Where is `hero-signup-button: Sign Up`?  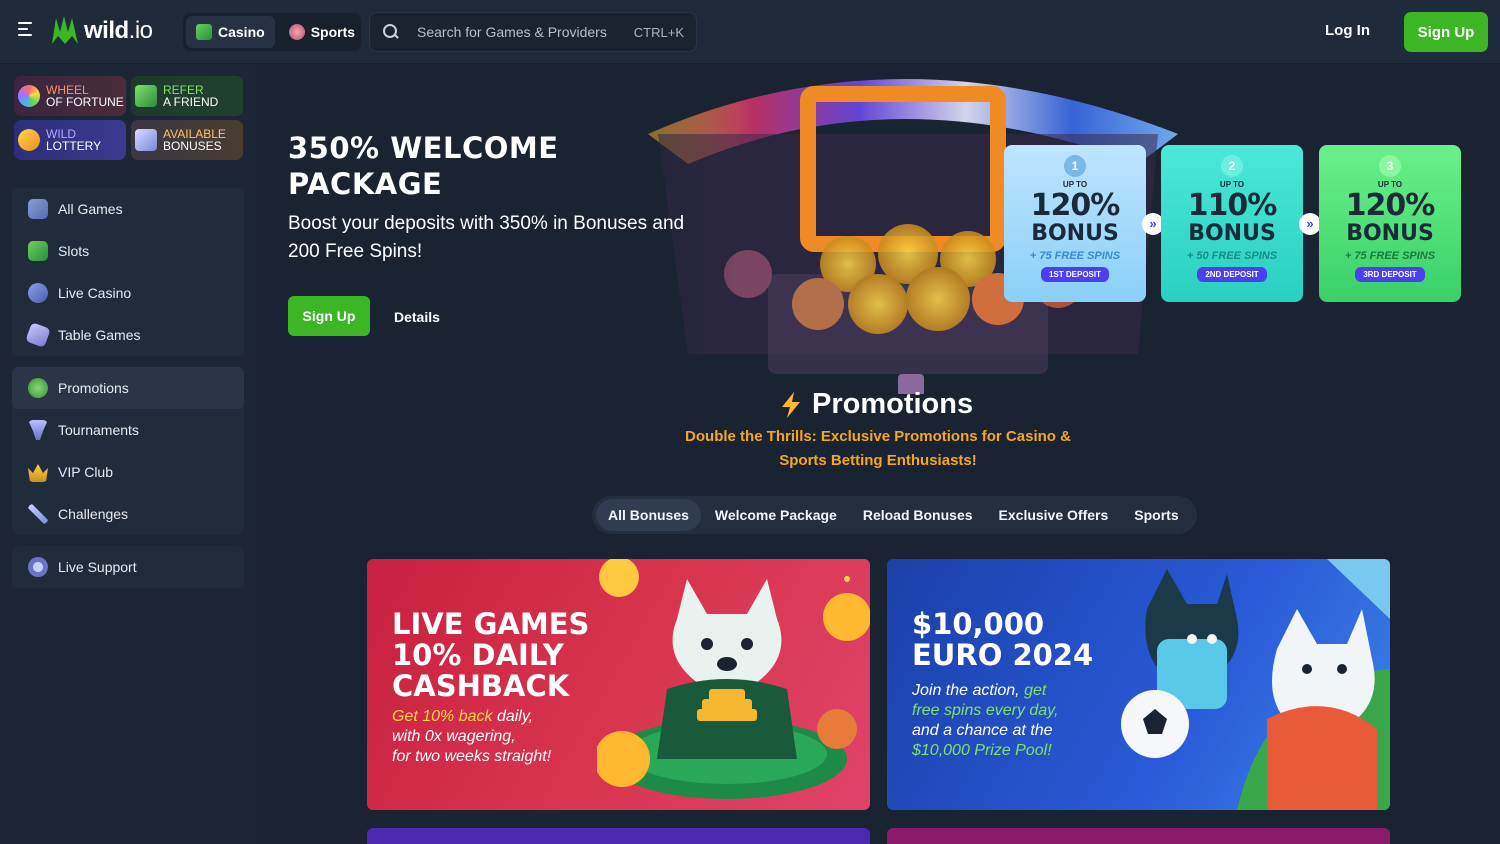 hero-signup-button: Sign Up is located at coordinates (329, 316).